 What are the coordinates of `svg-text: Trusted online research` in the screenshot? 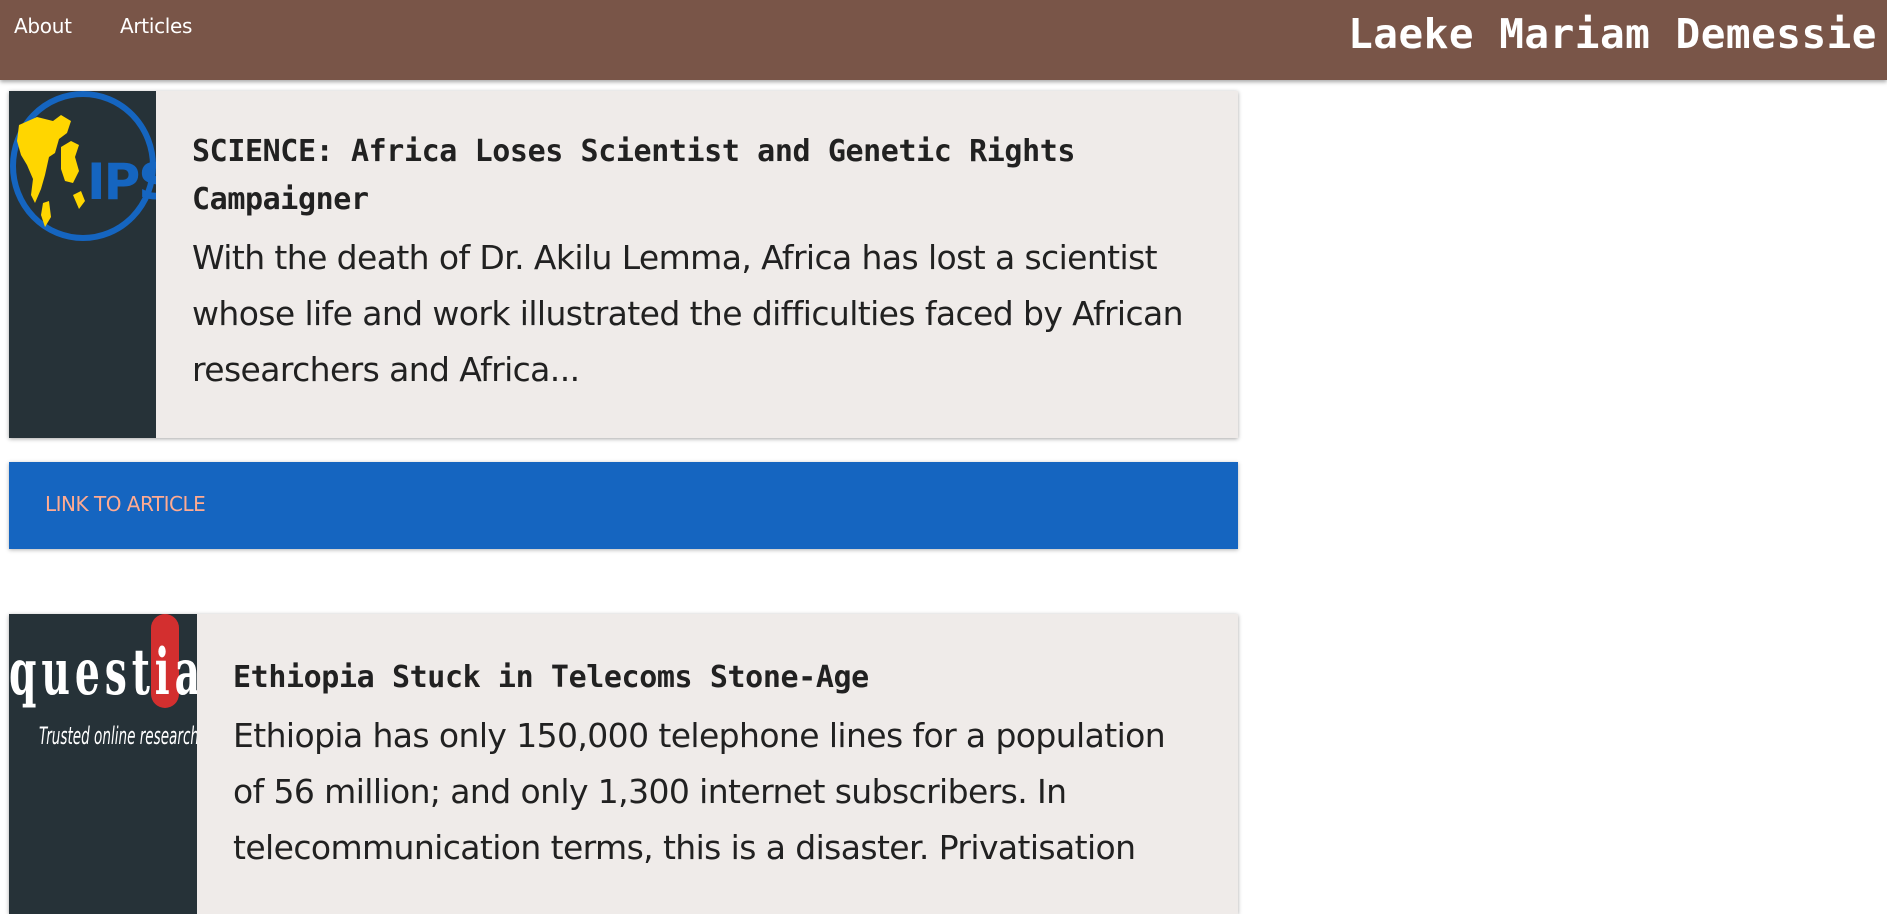 It's located at (118, 736).